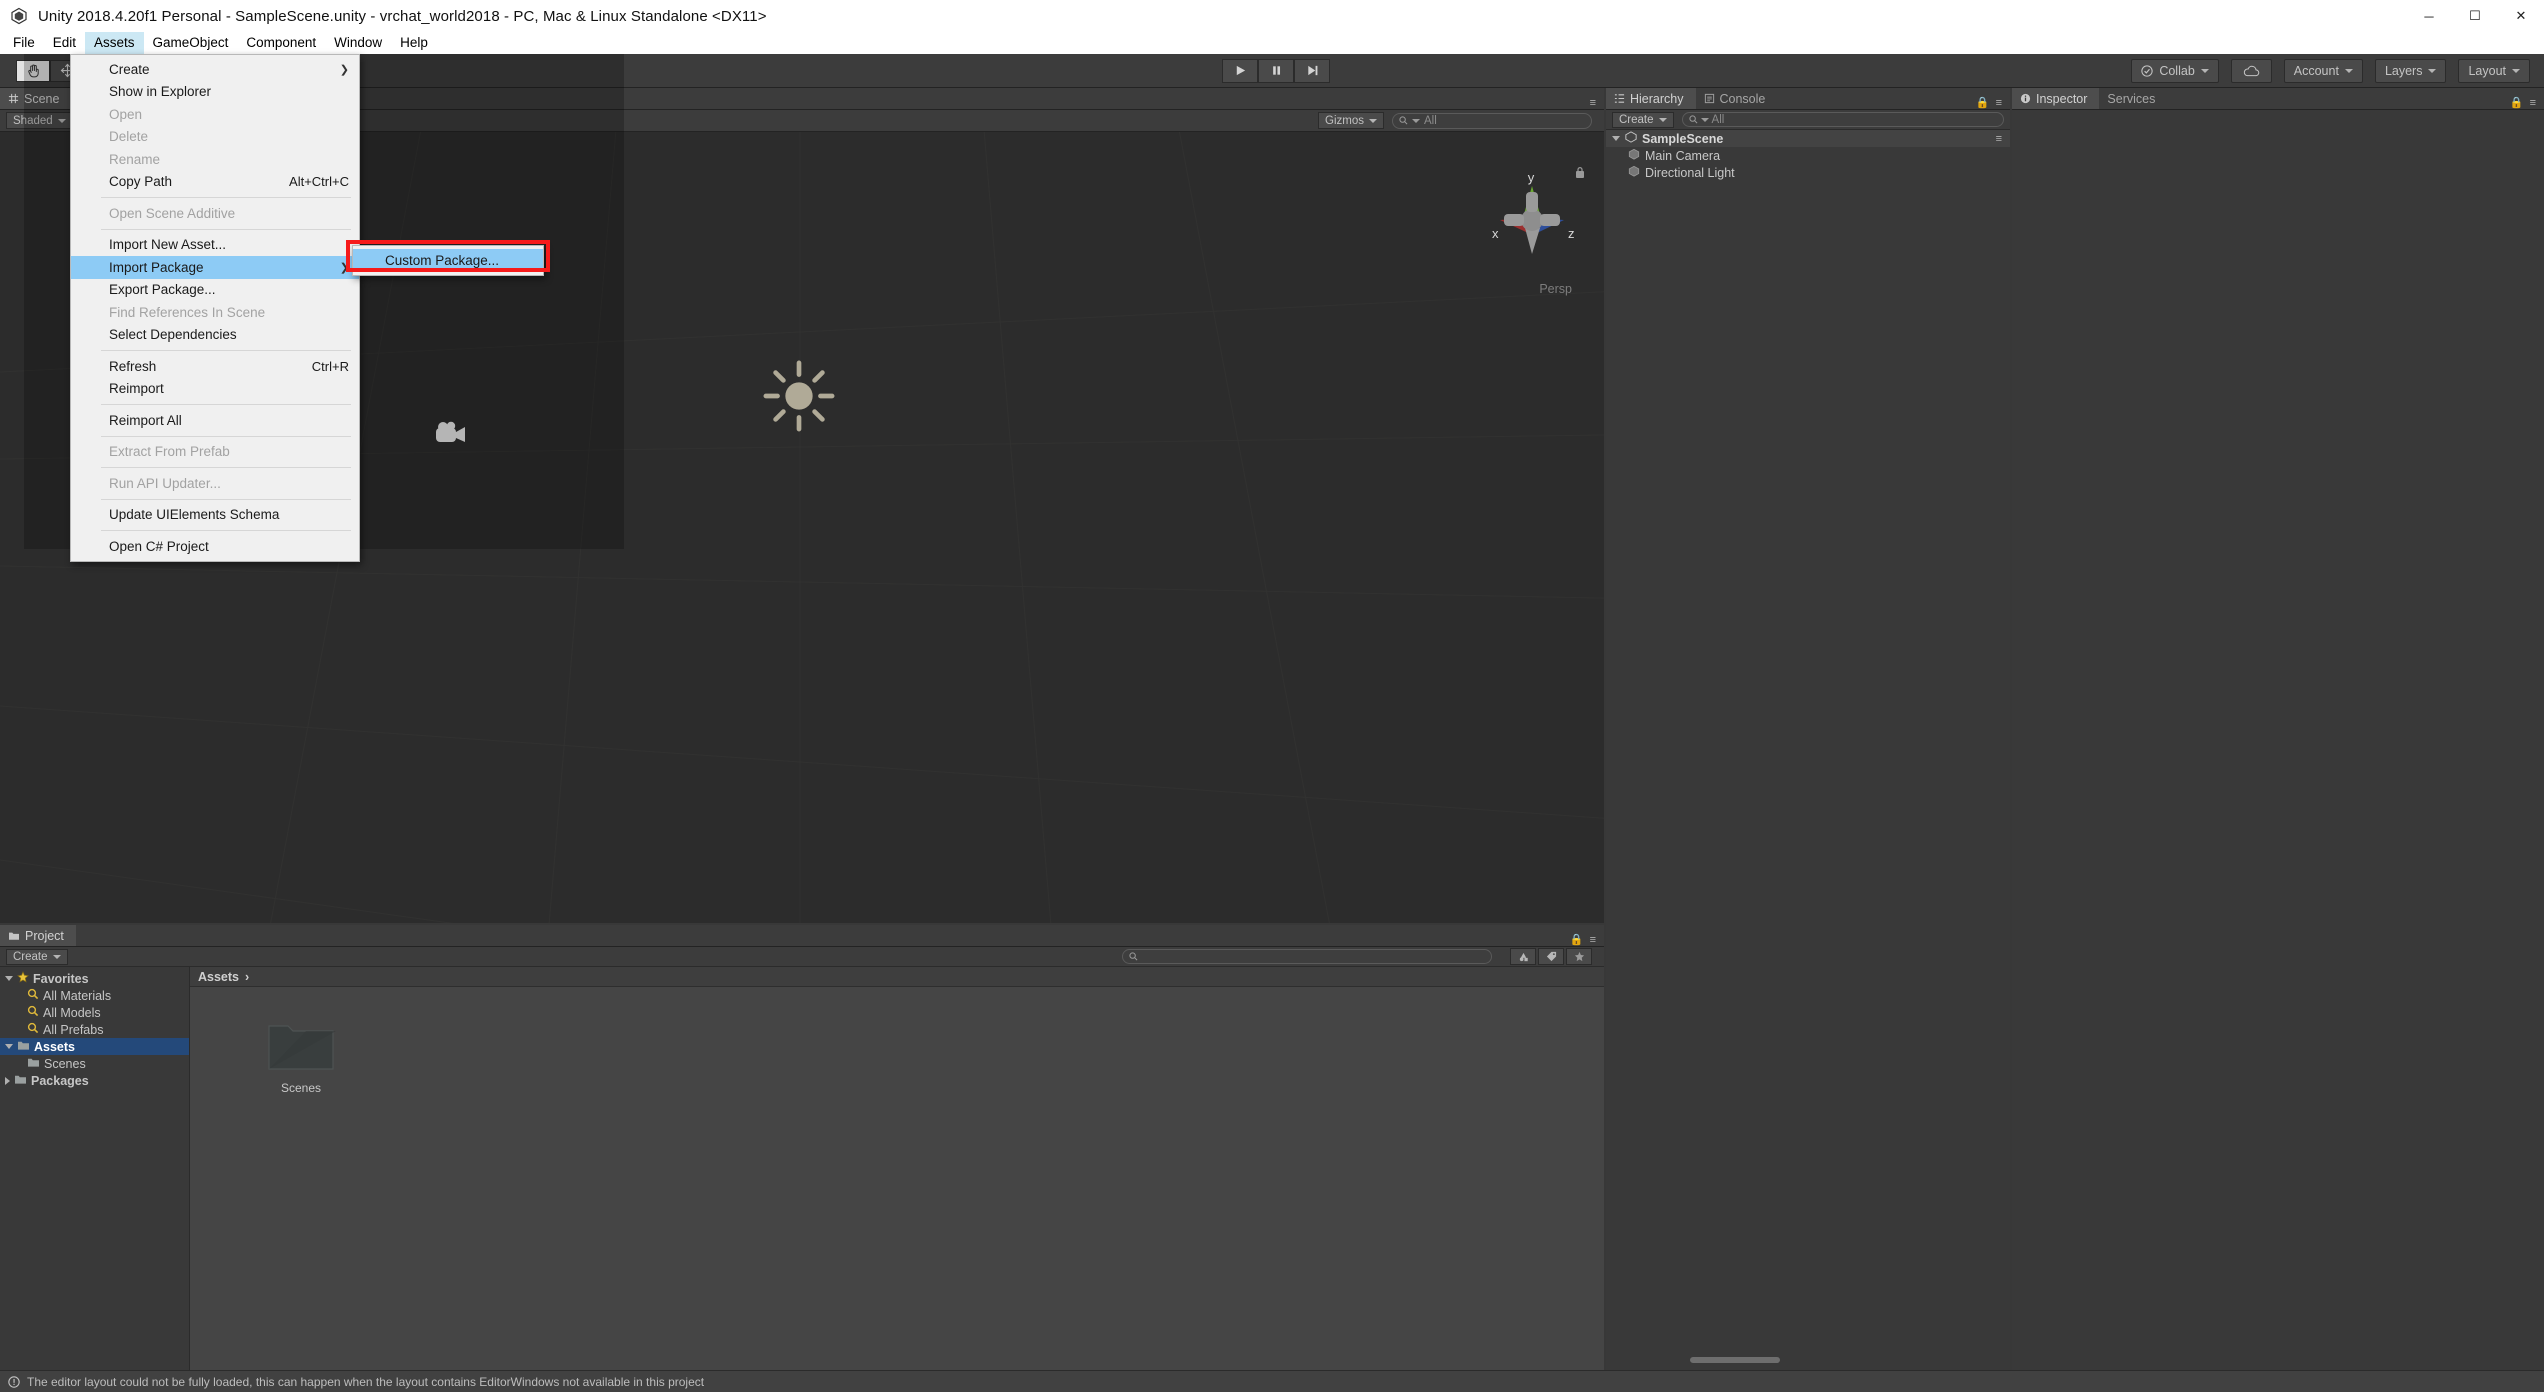 This screenshot has width=2544, height=1392. I want to click on menubar-item-gameobject: GameObject, so click(191, 43).